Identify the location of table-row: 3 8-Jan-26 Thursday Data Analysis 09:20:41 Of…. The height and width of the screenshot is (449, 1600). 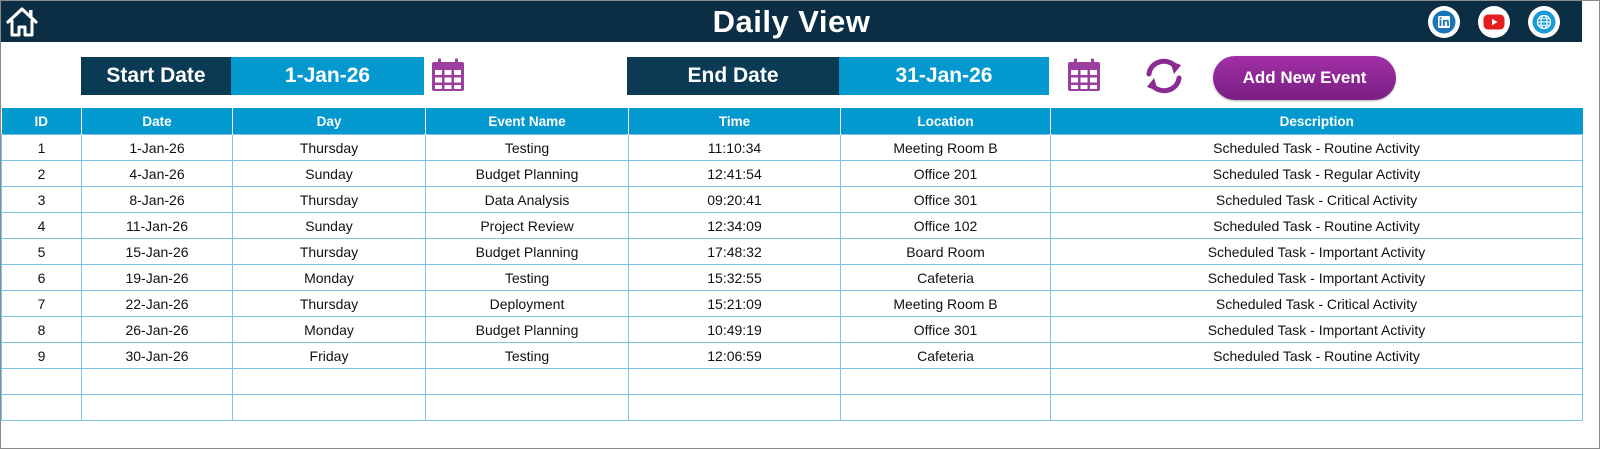
(792, 199).